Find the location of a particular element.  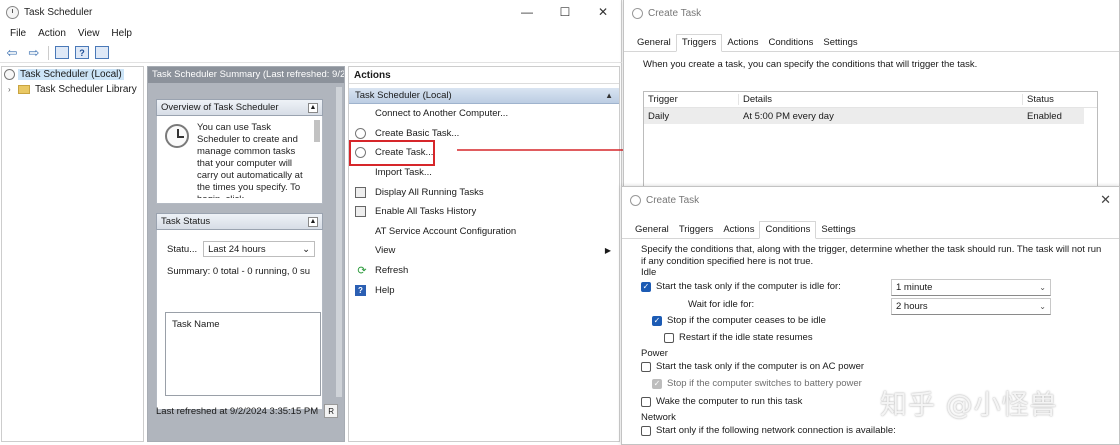

table-row: Daily At 5:00 PM every day Enabled is located at coordinates (864, 116).